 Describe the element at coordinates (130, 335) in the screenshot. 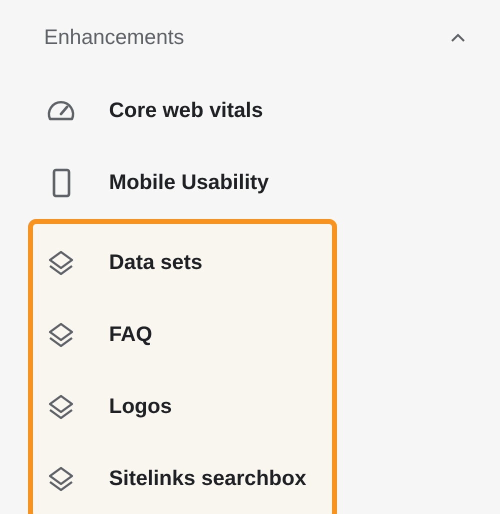

I see `nav-item: FAQ` at that location.